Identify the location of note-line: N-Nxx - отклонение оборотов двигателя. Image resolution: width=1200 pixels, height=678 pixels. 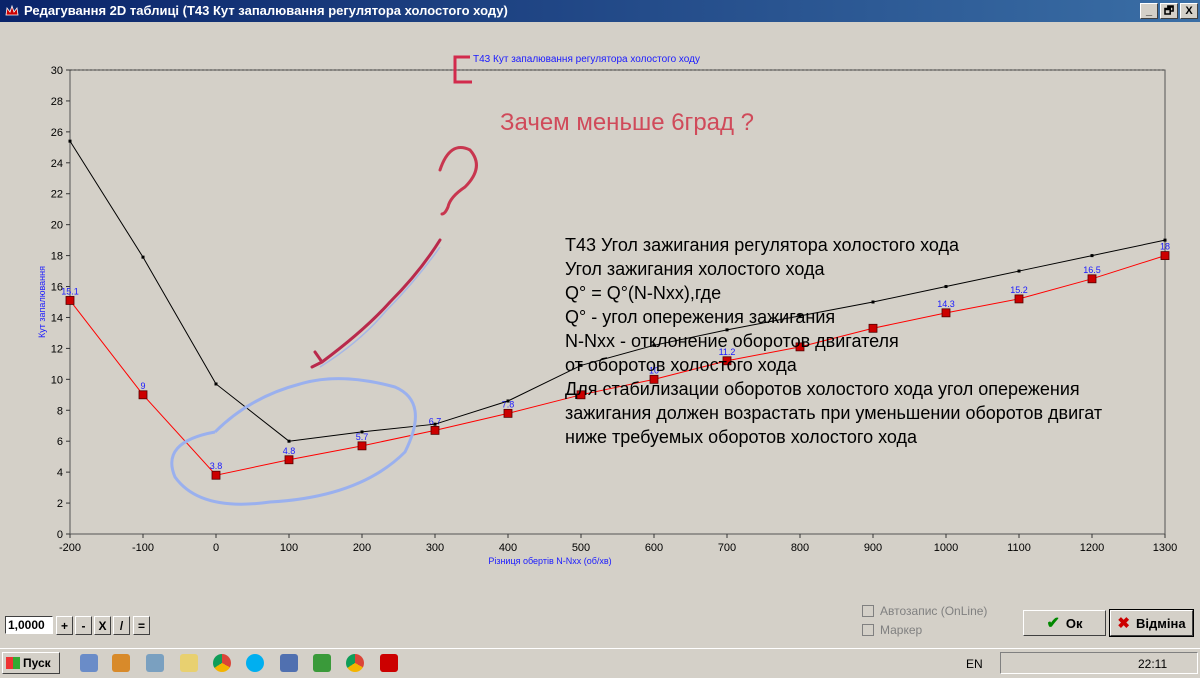
(732, 341).